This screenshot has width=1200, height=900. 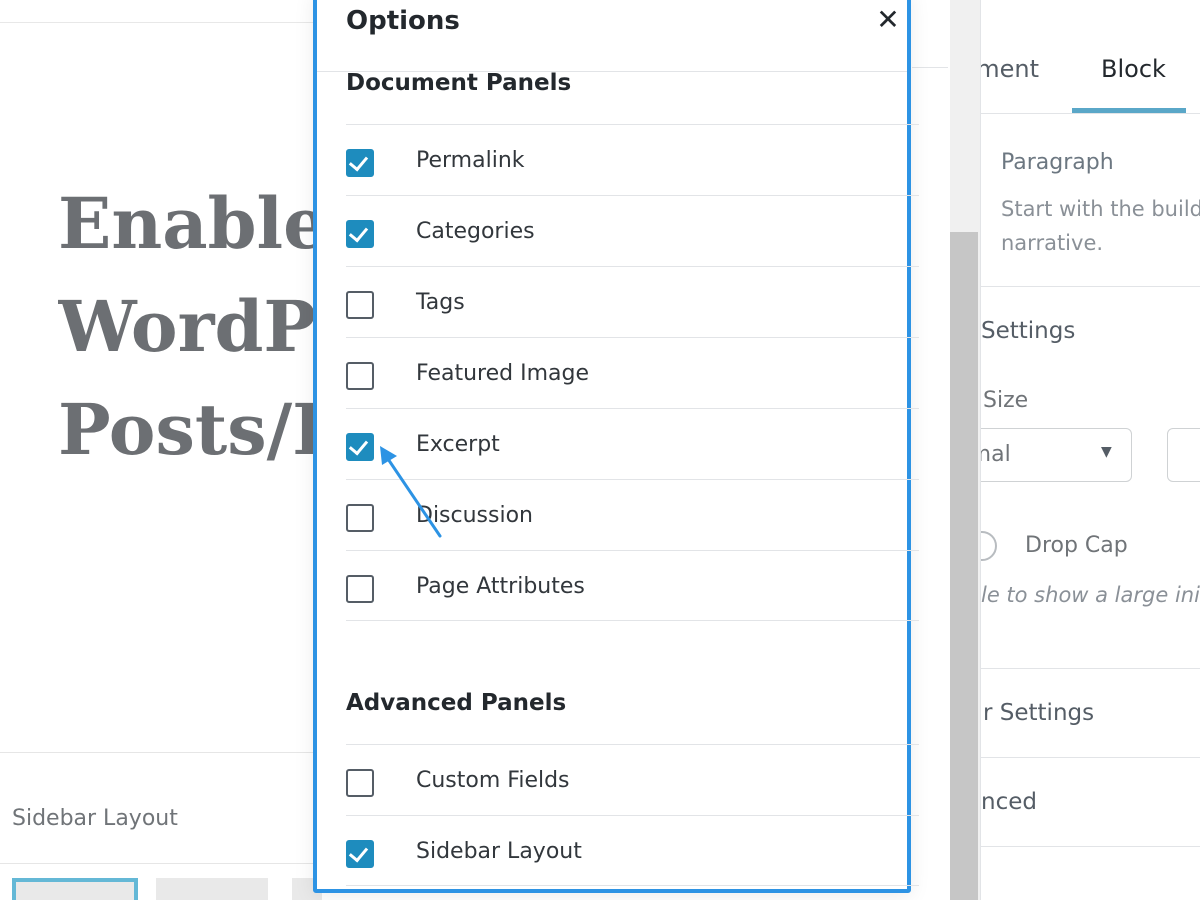 I want to click on option-label: Sidebar Layout, so click(x=499, y=851).